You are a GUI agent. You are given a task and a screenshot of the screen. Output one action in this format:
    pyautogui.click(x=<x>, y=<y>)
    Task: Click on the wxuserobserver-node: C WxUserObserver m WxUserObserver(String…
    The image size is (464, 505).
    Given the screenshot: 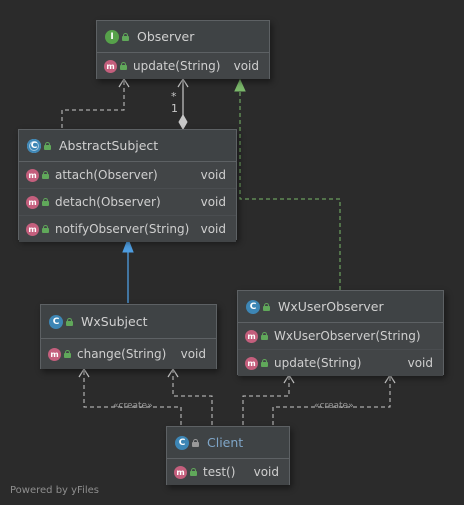 What is the action you would take?
    pyautogui.click(x=340, y=333)
    